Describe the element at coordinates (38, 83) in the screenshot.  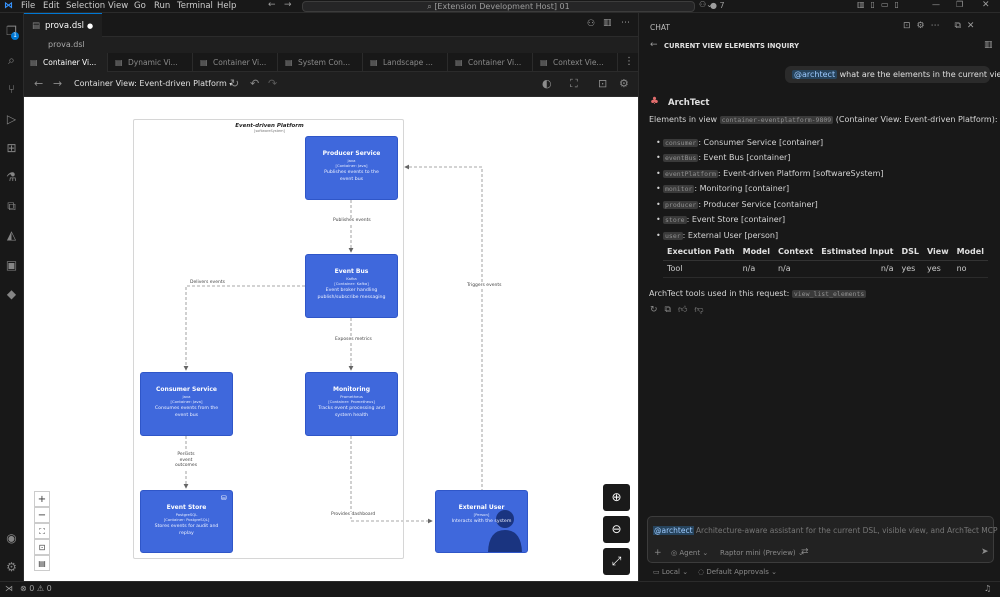
I see `nav-back-icon: ←` at that location.